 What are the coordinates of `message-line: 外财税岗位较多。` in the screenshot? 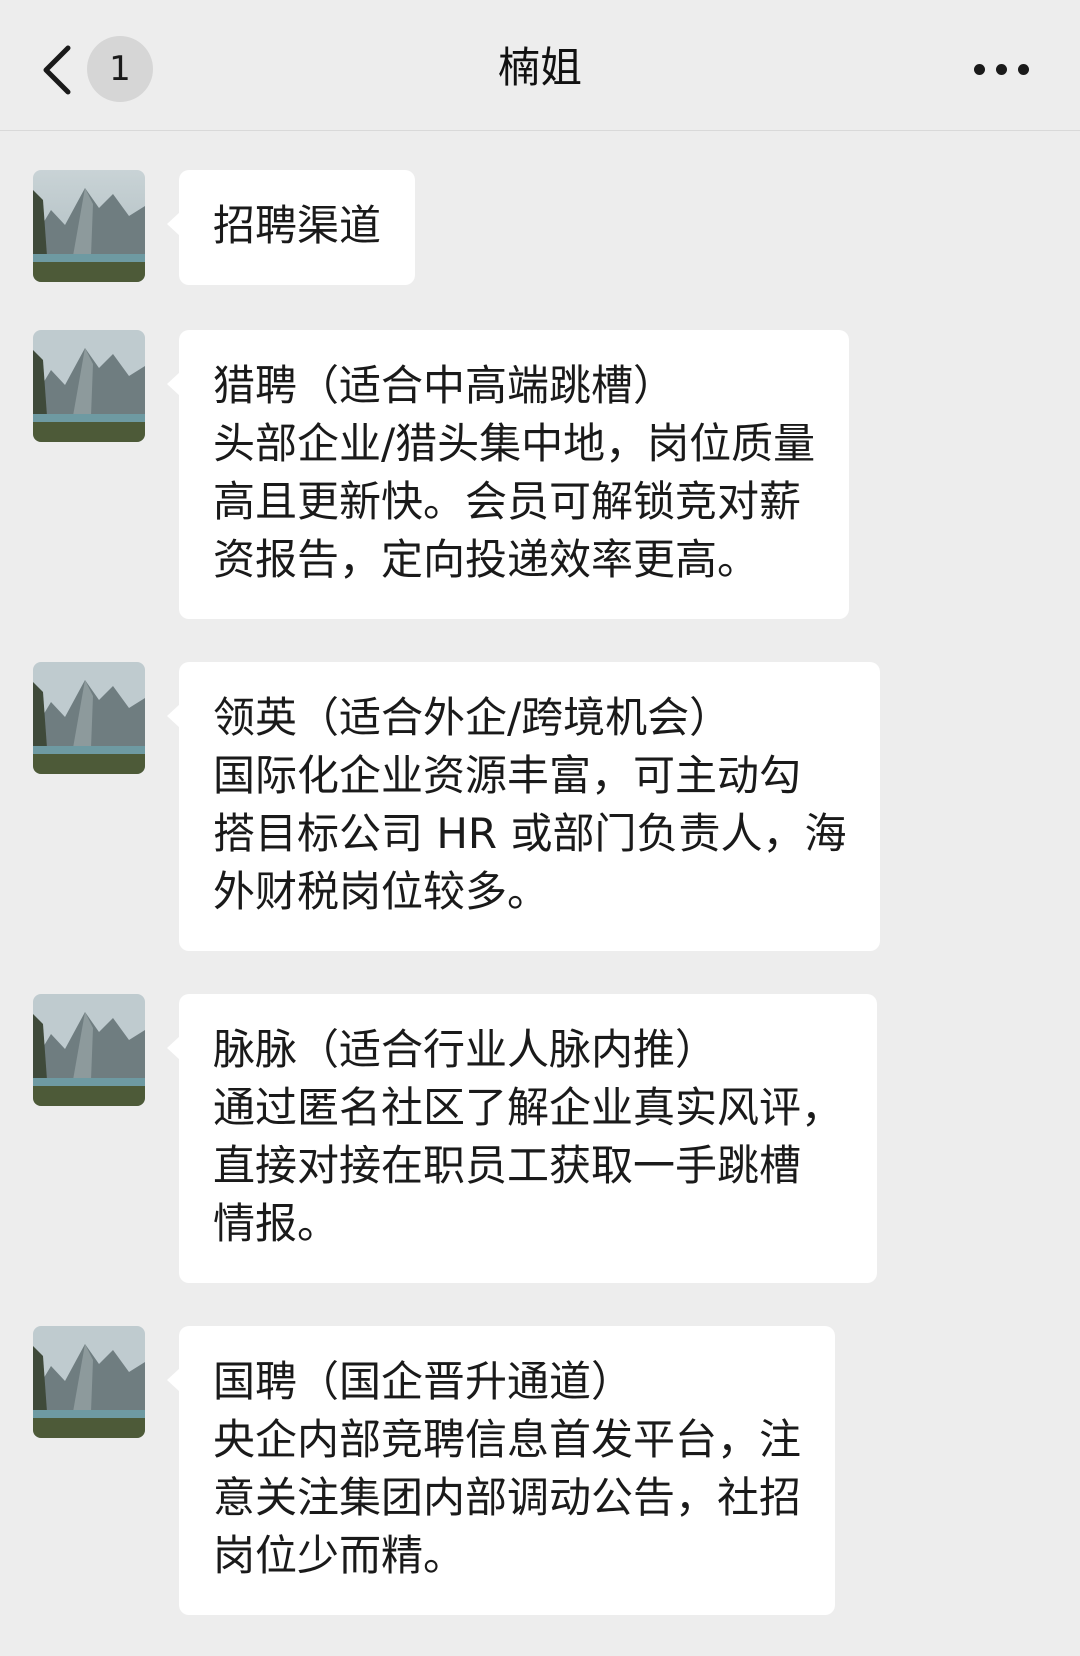 It's located at (381, 891).